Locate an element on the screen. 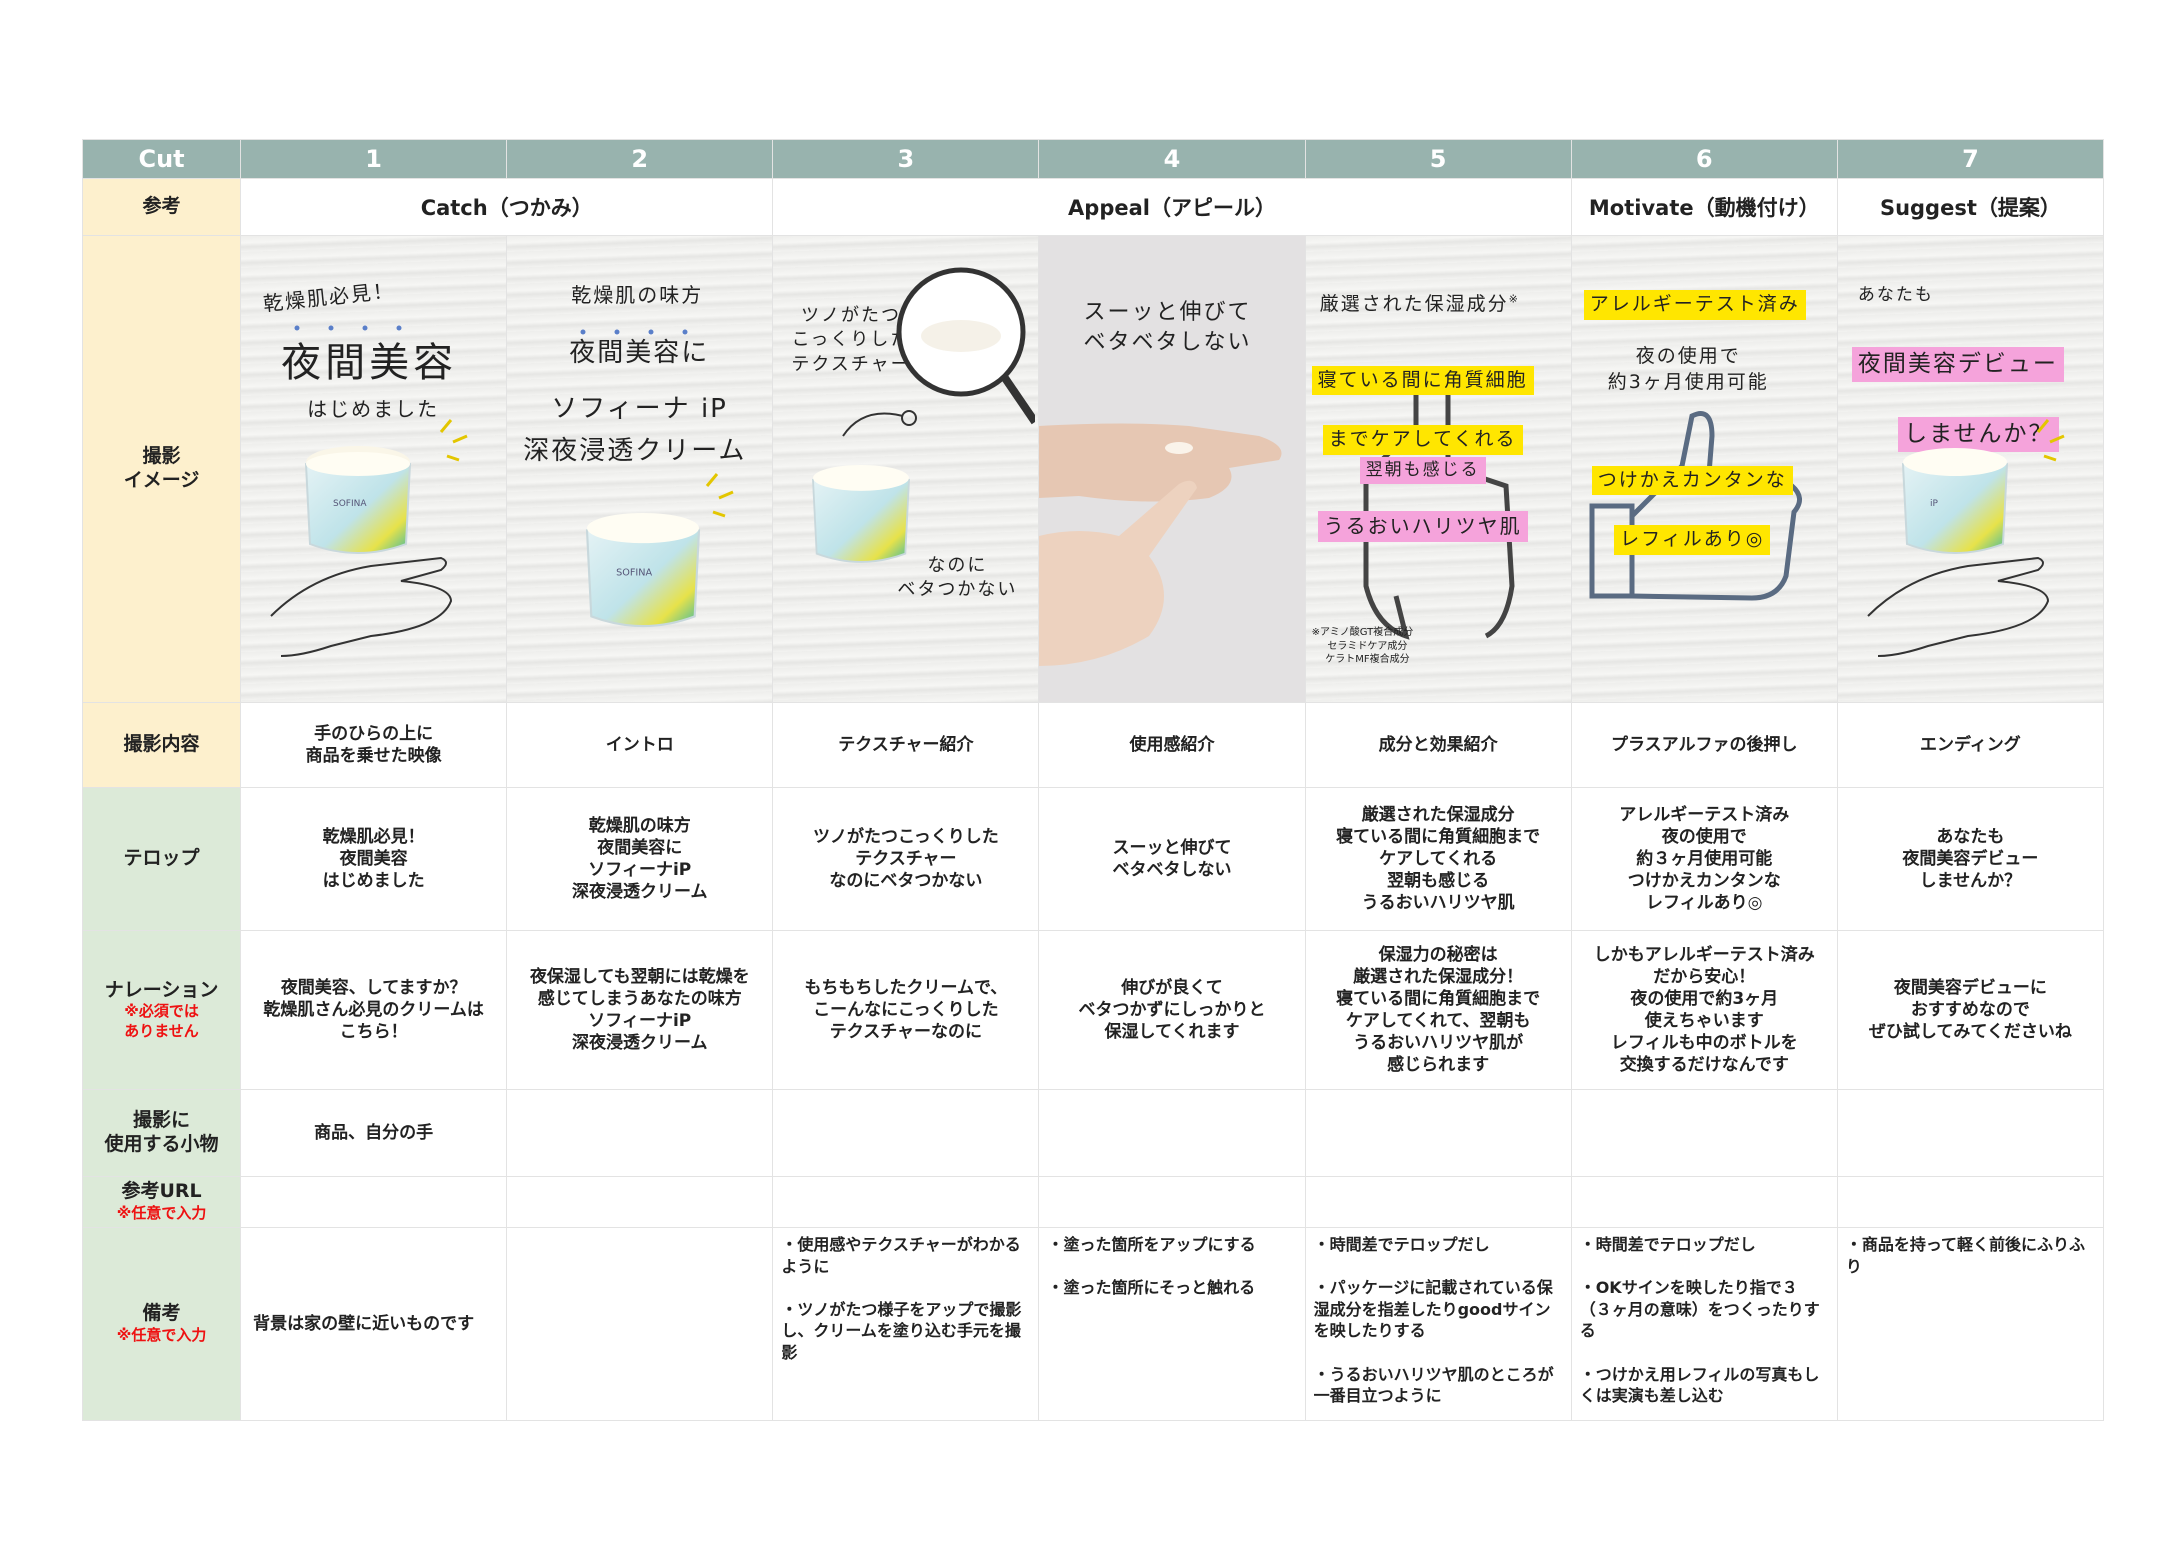  telop-cell-3: ツノがたつこっくりした テクスチャー なのにベタつかない is located at coordinates (906, 859).